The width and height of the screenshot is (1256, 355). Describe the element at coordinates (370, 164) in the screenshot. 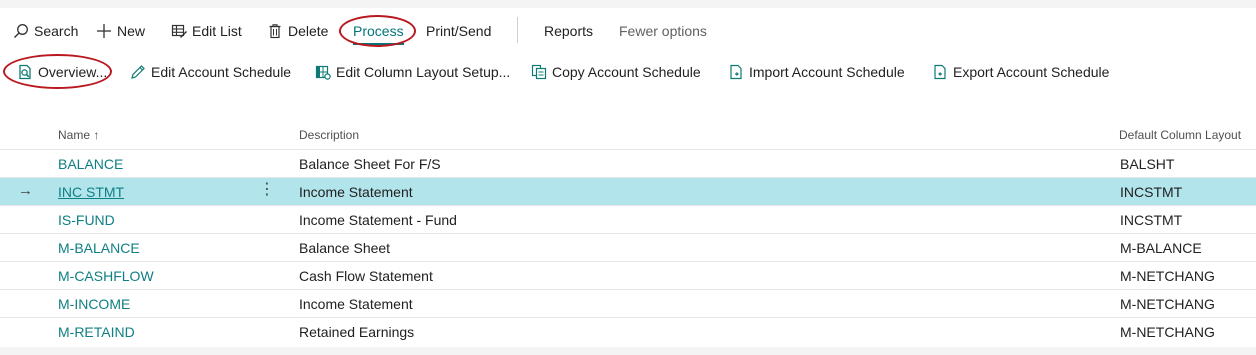

I see `row-description: Balance Sheet For F/S` at that location.